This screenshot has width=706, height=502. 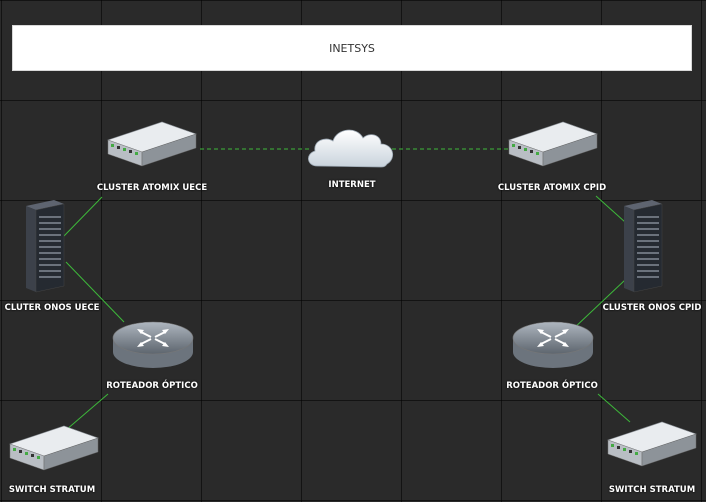 I want to click on node-switch-cpid, so click(x=652, y=446).